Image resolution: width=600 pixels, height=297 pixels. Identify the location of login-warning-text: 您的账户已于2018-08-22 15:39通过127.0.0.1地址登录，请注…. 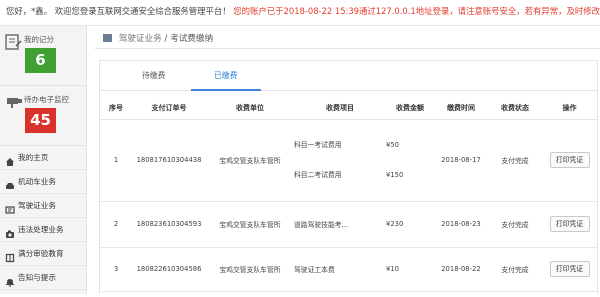
(416, 11).